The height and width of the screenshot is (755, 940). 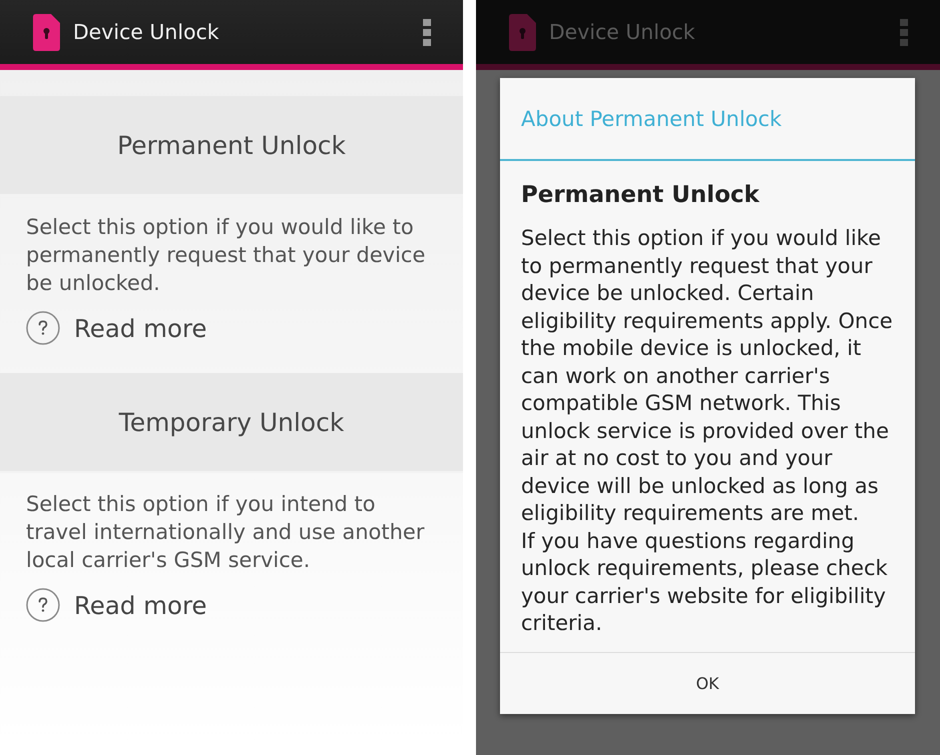 What do you see at coordinates (705, 582) in the screenshot?
I see `dialog-text: If you have questions regarding unlock requirements, please check your carrier's website for eligibility criteria.` at bounding box center [705, 582].